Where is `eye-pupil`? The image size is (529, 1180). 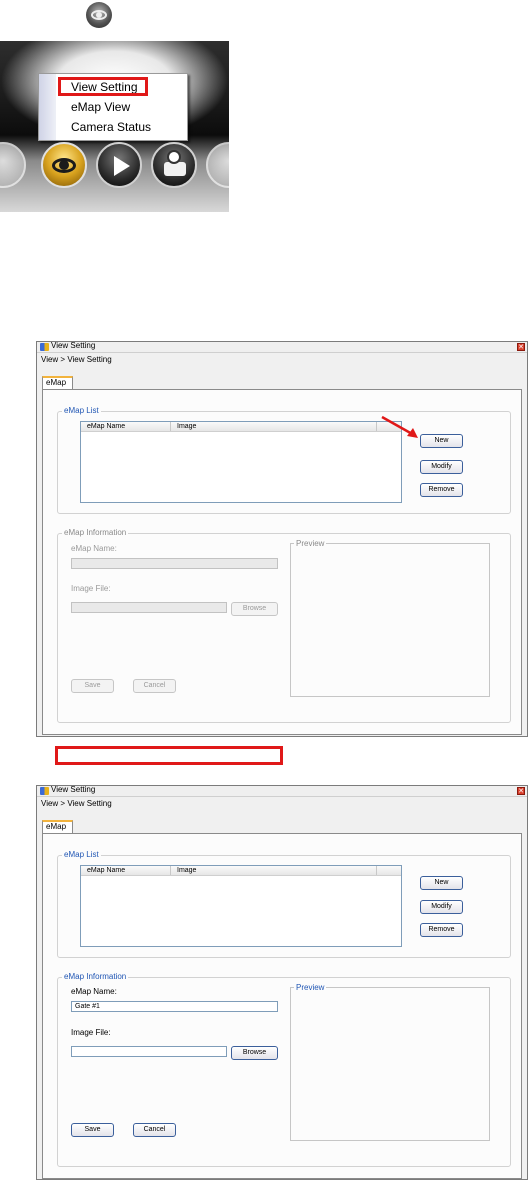
eye-pupil is located at coordinates (99, 15).